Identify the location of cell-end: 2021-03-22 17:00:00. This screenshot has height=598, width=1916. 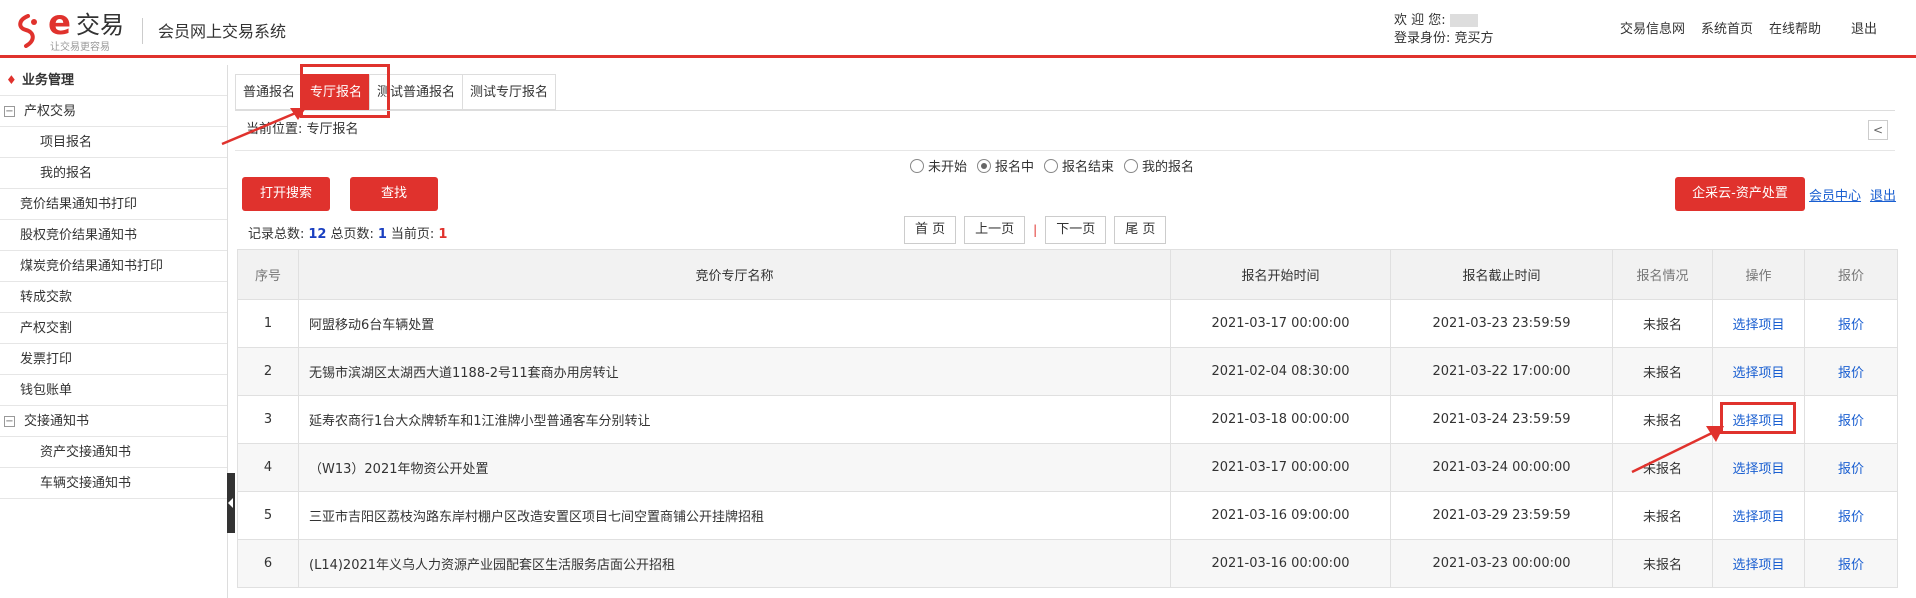
(1501, 371).